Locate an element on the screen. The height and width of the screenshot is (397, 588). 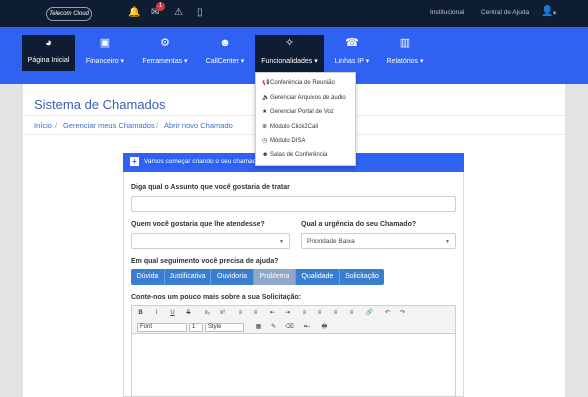
urgency-select: Prioridade Baixa ▼ is located at coordinates (378, 241).